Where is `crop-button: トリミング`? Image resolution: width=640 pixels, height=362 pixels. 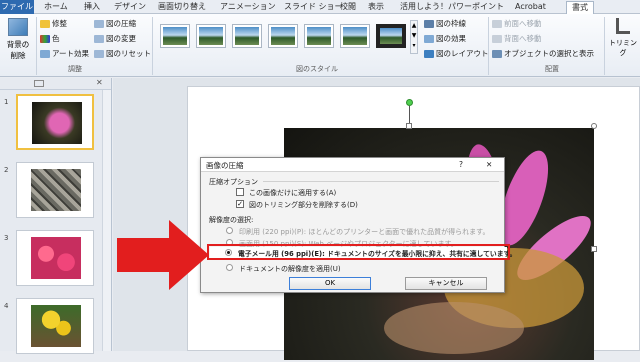
crop-button: トリミング is located at coordinates (623, 38).